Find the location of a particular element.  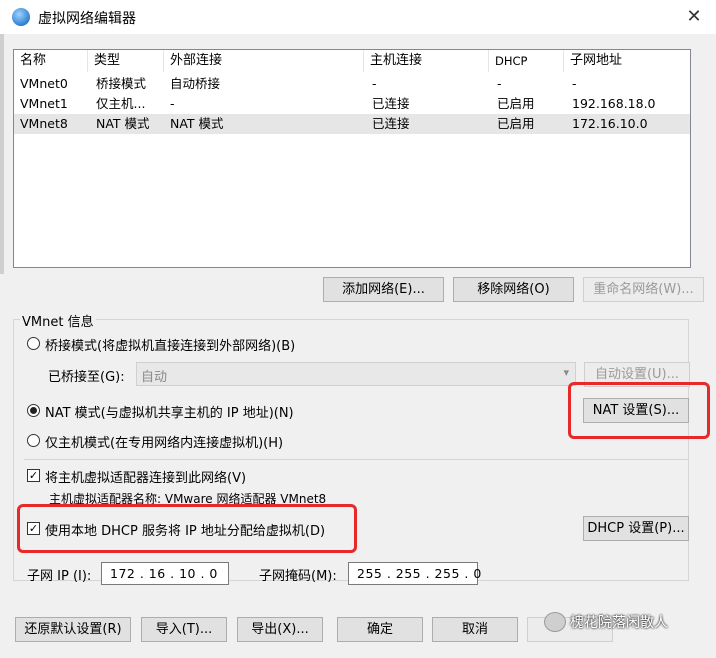

connect-adapter-checkbox: ✓ is located at coordinates (33, 475).